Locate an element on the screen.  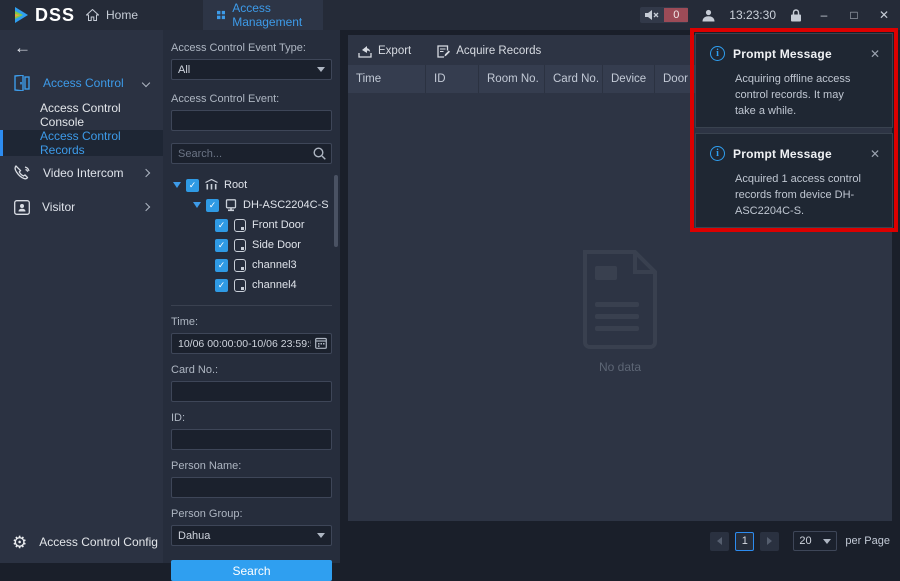
export-label: Export is located at coordinates (395, 51).